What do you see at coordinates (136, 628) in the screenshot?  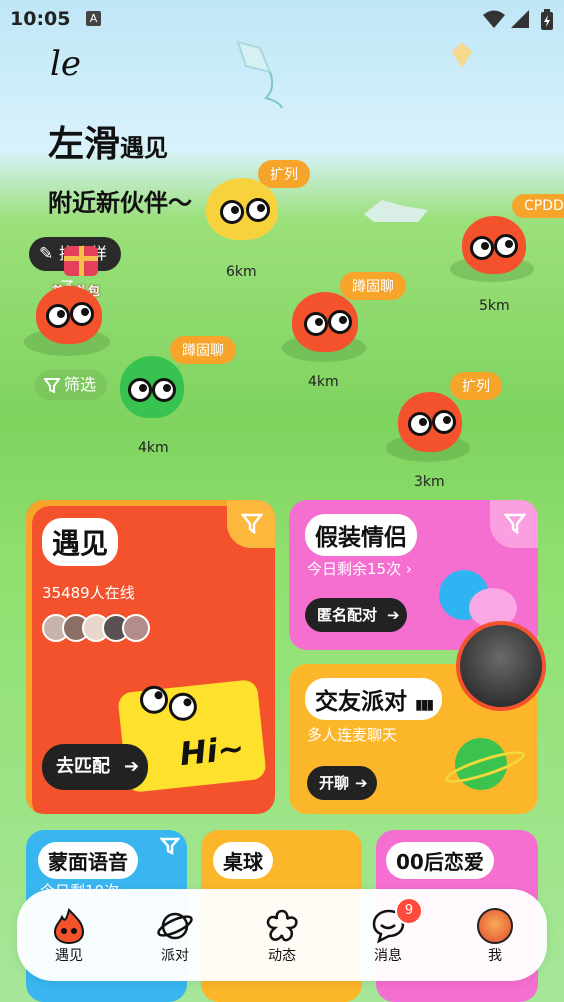 I see `avatar` at bounding box center [136, 628].